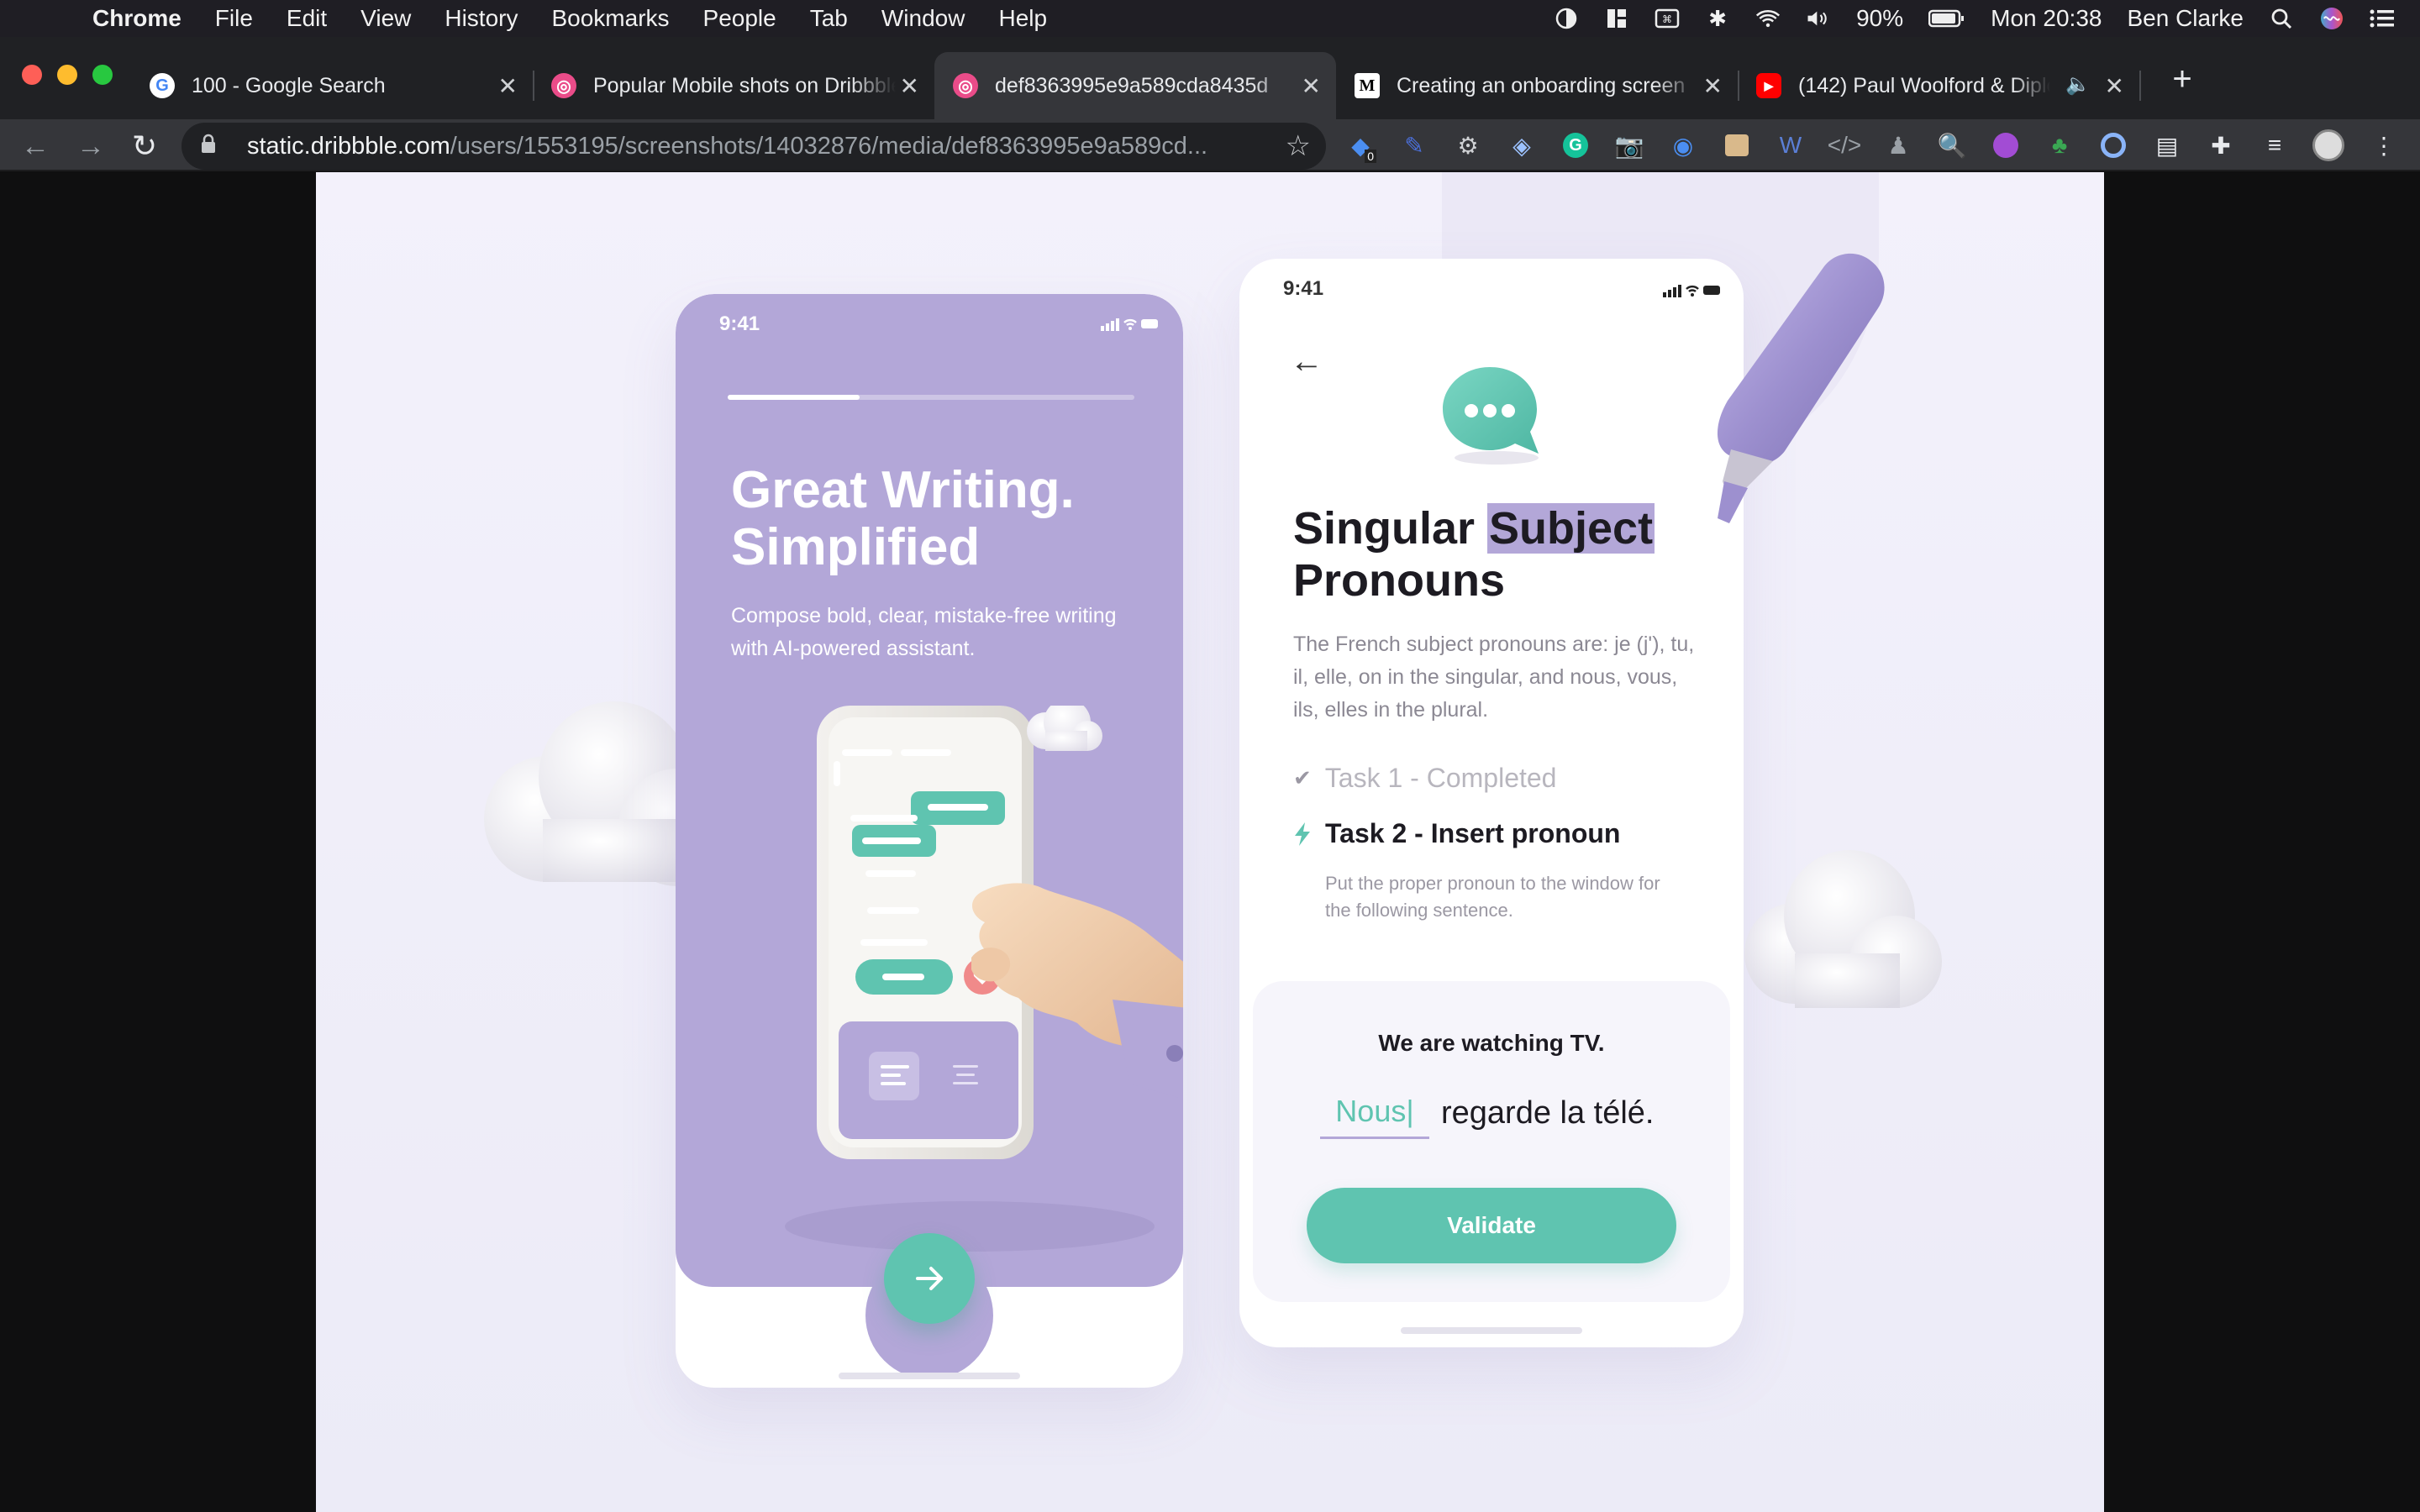 This screenshot has height=1512, width=2420. I want to click on bookmark-star-icon: ☆, so click(1298, 146).